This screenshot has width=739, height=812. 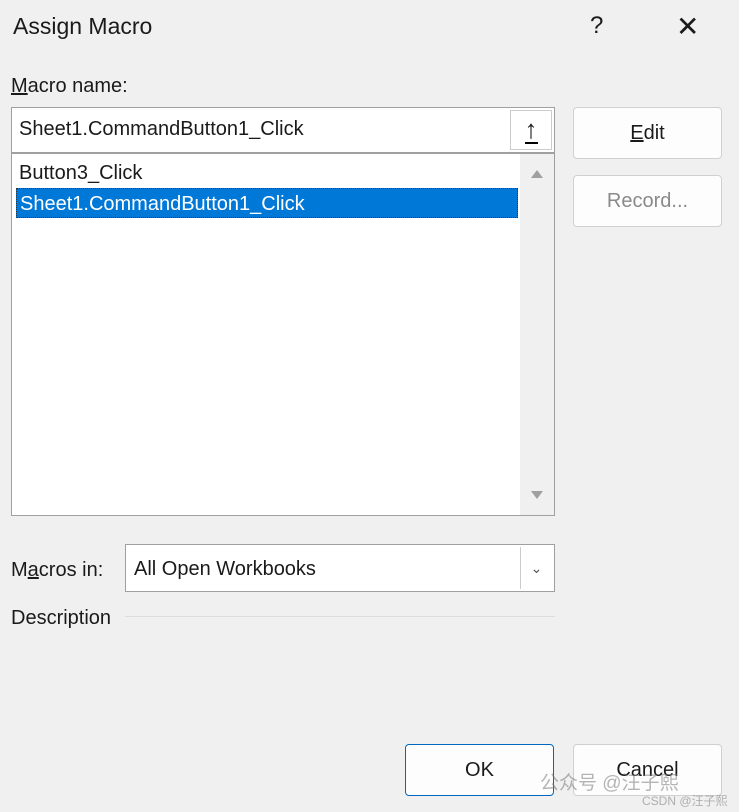 I want to click on accel-key: E, so click(x=637, y=132).